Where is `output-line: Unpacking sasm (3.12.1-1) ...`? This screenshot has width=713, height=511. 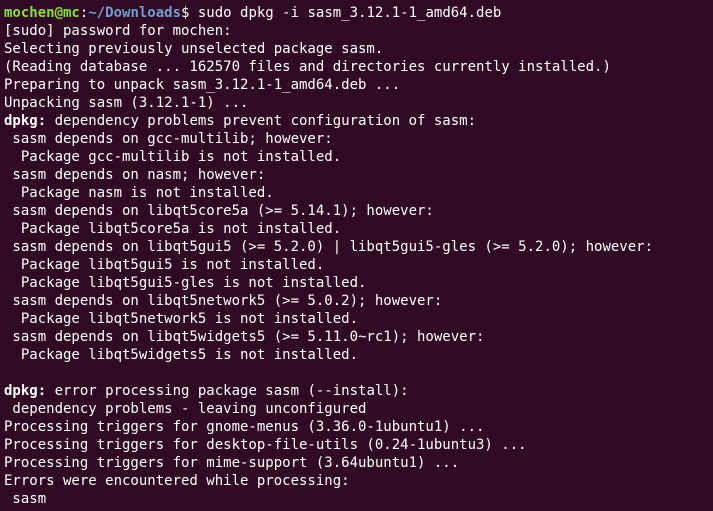
output-line: Unpacking sasm (3.12.1-1) ... is located at coordinates (126, 103).